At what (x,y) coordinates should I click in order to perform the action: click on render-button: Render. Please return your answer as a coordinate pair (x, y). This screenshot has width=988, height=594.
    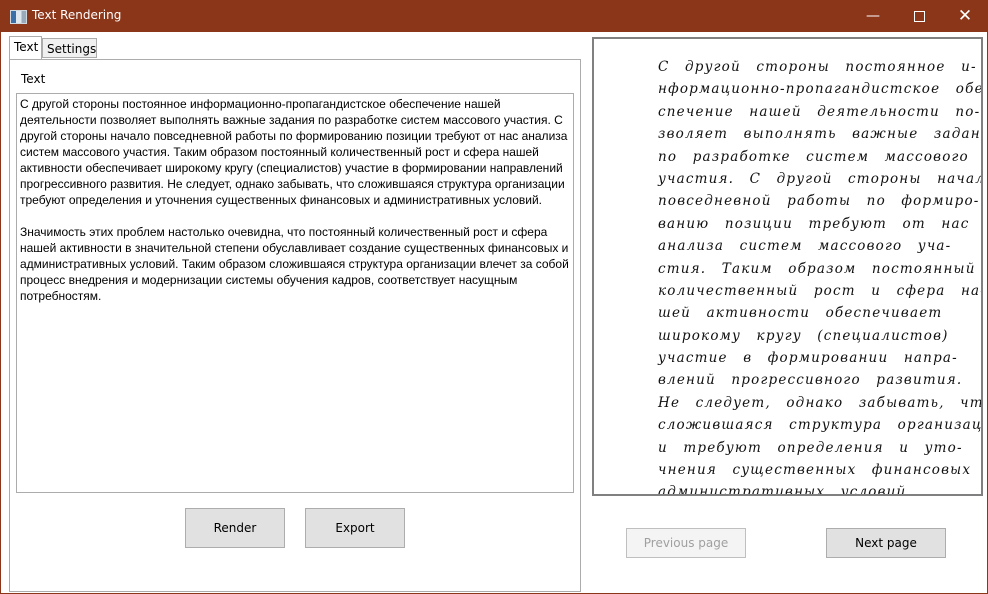
    Looking at the image, I should click on (235, 528).